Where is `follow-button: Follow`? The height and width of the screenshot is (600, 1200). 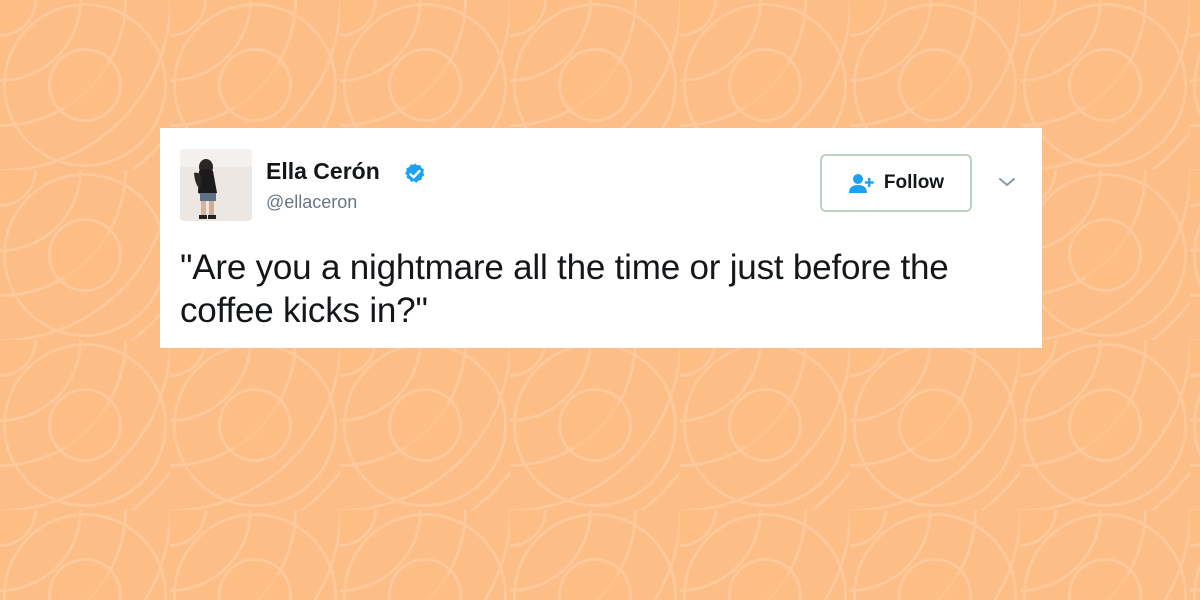 follow-button: Follow is located at coordinates (896, 183).